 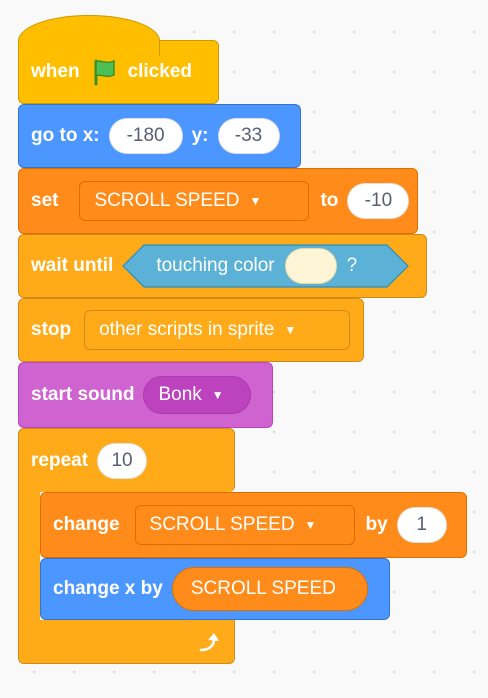 I want to click on touching-color-condition: touching color ?, so click(x=266, y=266).